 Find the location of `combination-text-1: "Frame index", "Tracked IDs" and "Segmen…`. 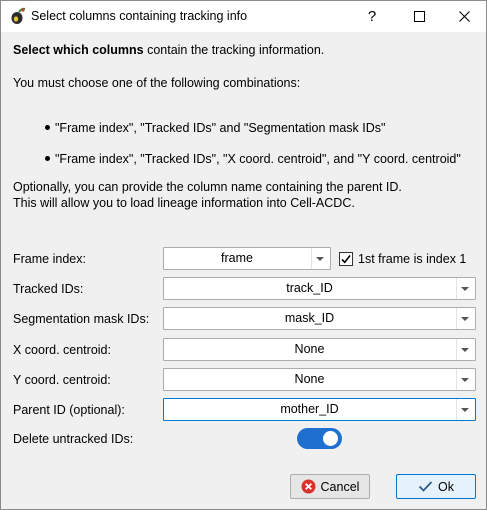

combination-text-1: "Frame index", "Tracked IDs" and "Segmen… is located at coordinates (220, 128).